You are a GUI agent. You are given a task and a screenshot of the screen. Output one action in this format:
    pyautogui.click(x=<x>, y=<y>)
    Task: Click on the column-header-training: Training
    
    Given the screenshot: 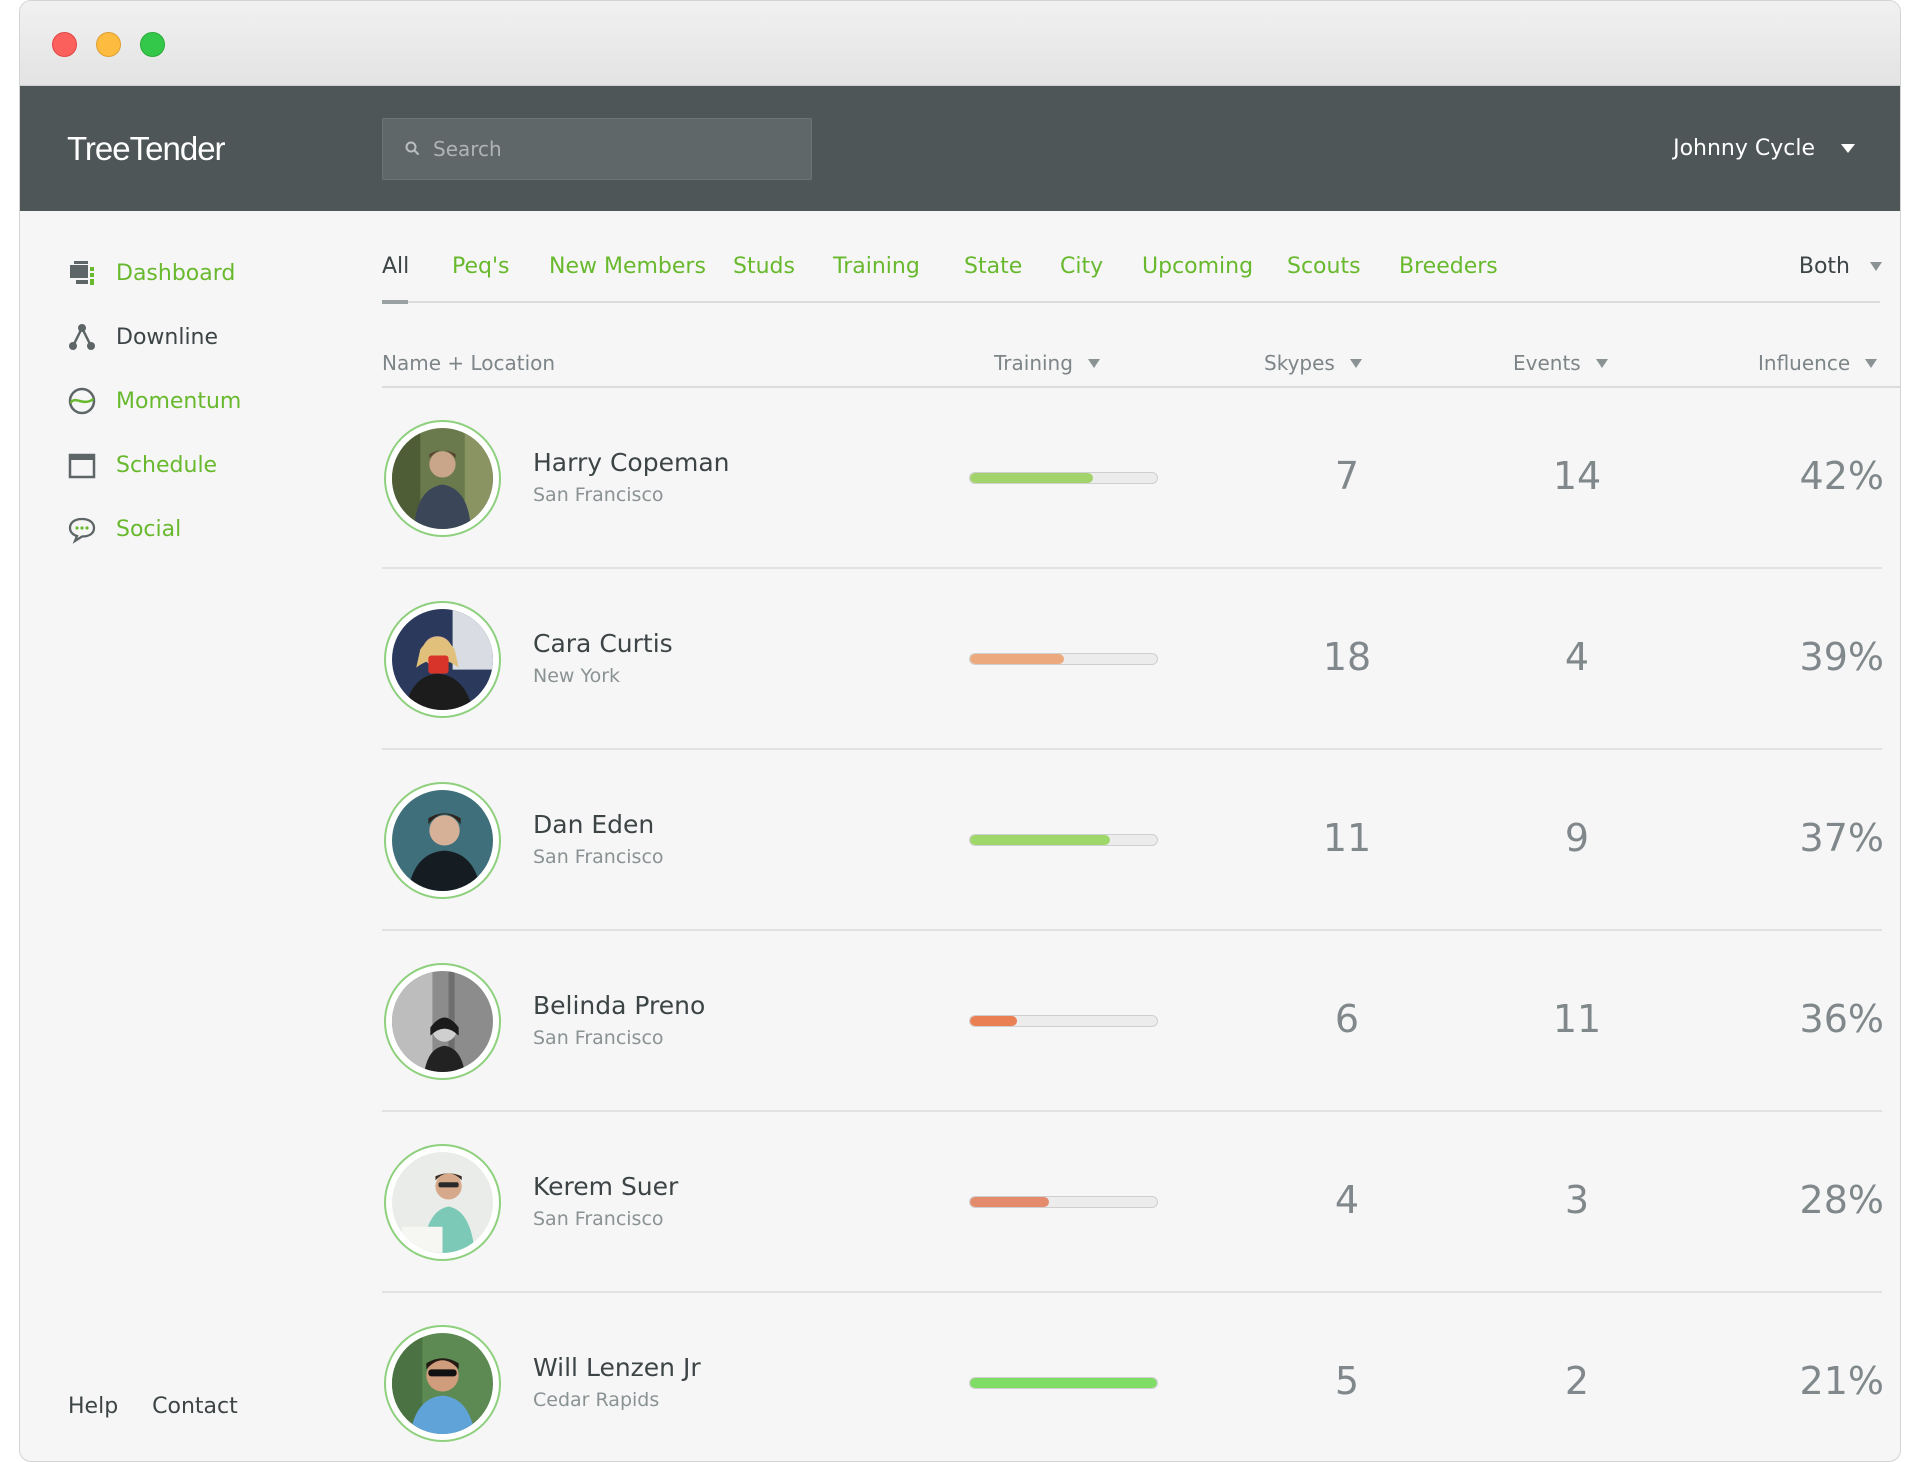 What is the action you would take?
    pyautogui.click(x=1047, y=363)
    